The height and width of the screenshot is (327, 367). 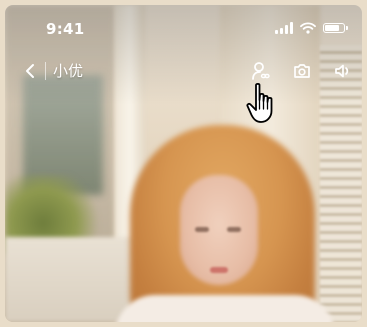 I want to click on cellular-signal-icon, so click(x=284, y=28).